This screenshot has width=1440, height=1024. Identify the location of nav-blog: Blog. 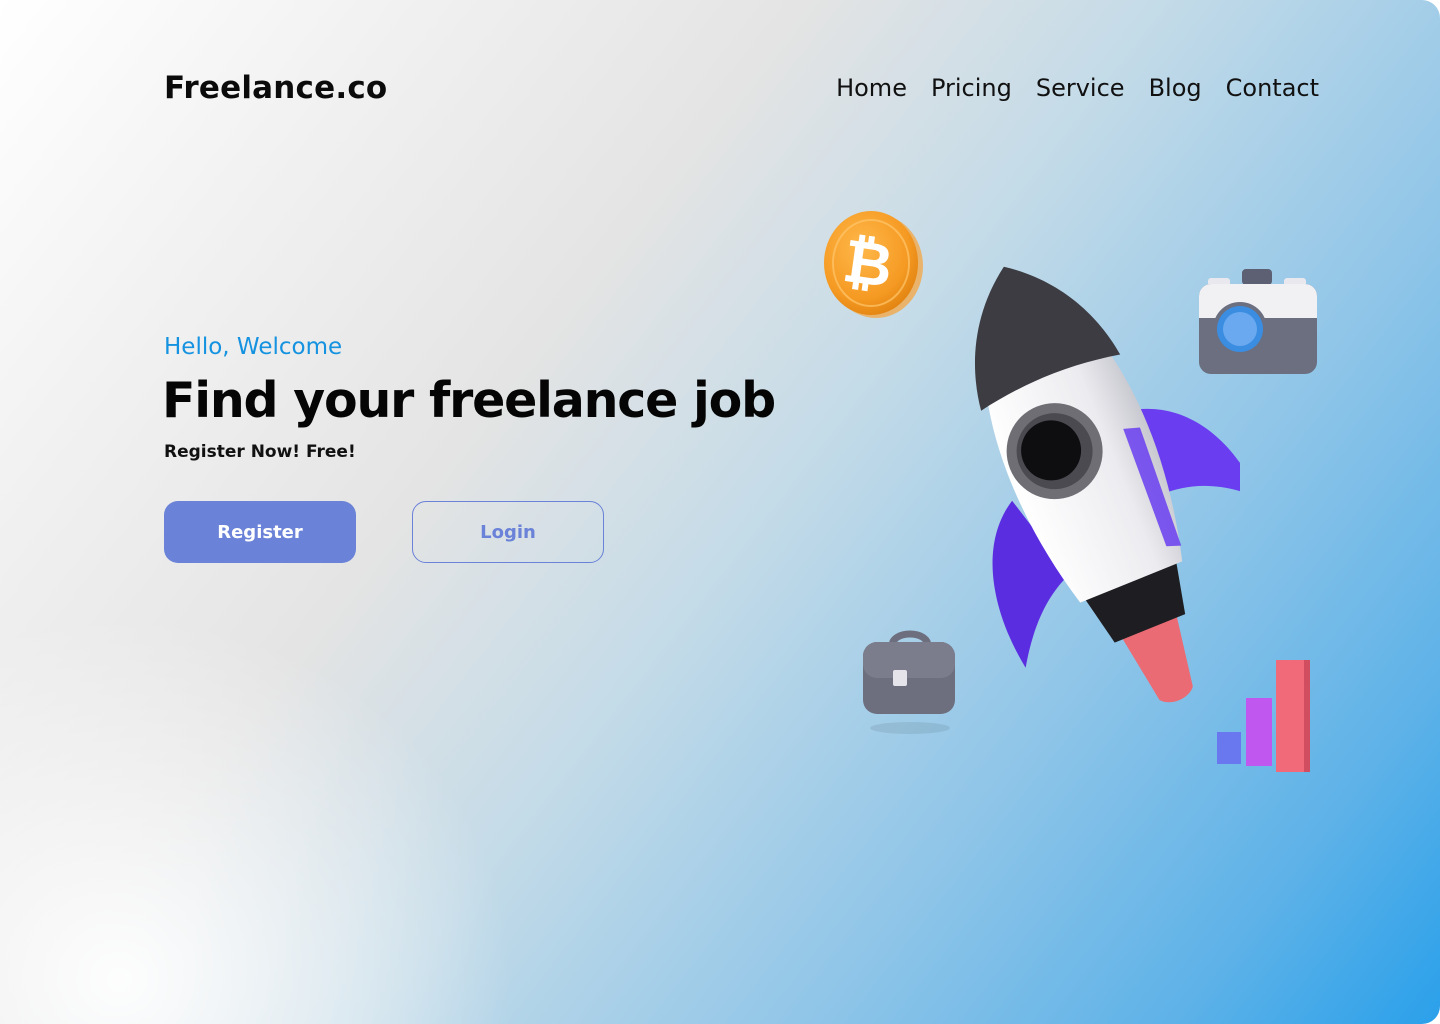
(1175, 88).